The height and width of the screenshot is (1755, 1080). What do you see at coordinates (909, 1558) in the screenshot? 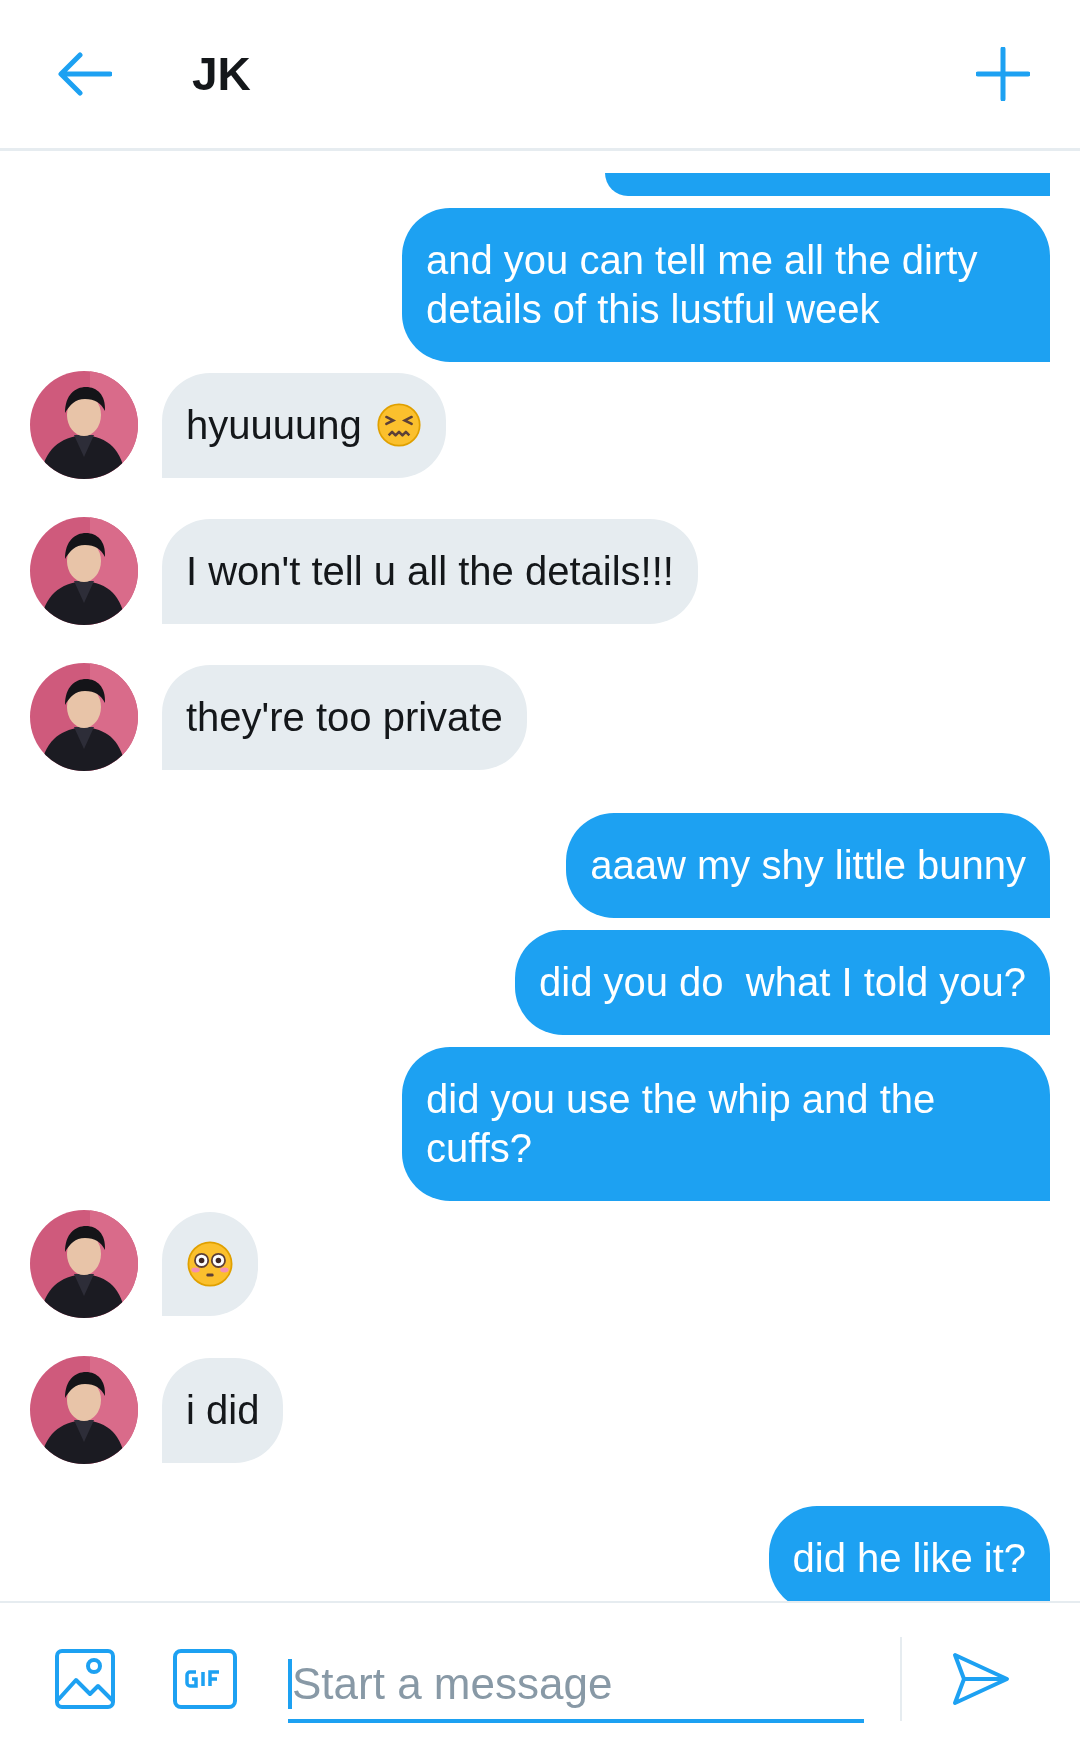
I see `message-text: did he like it?` at bounding box center [909, 1558].